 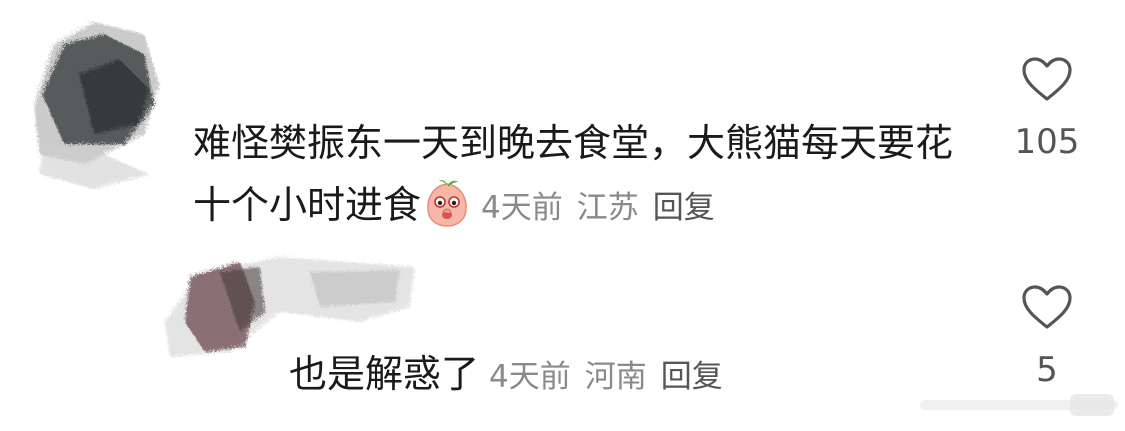 What do you see at coordinates (607, 208) in the screenshot?
I see `comment-location: 江苏` at bounding box center [607, 208].